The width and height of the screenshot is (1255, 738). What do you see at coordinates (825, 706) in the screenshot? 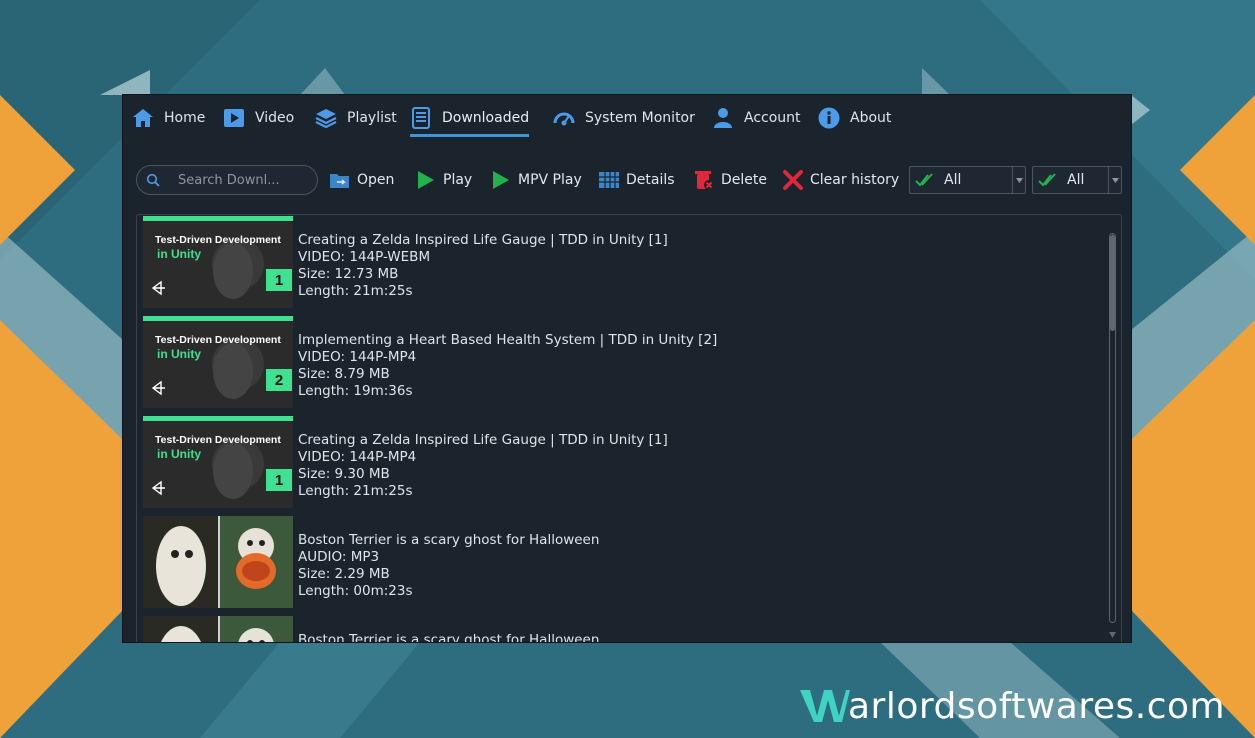
I see `w-logo-icon` at bounding box center [825, 706].